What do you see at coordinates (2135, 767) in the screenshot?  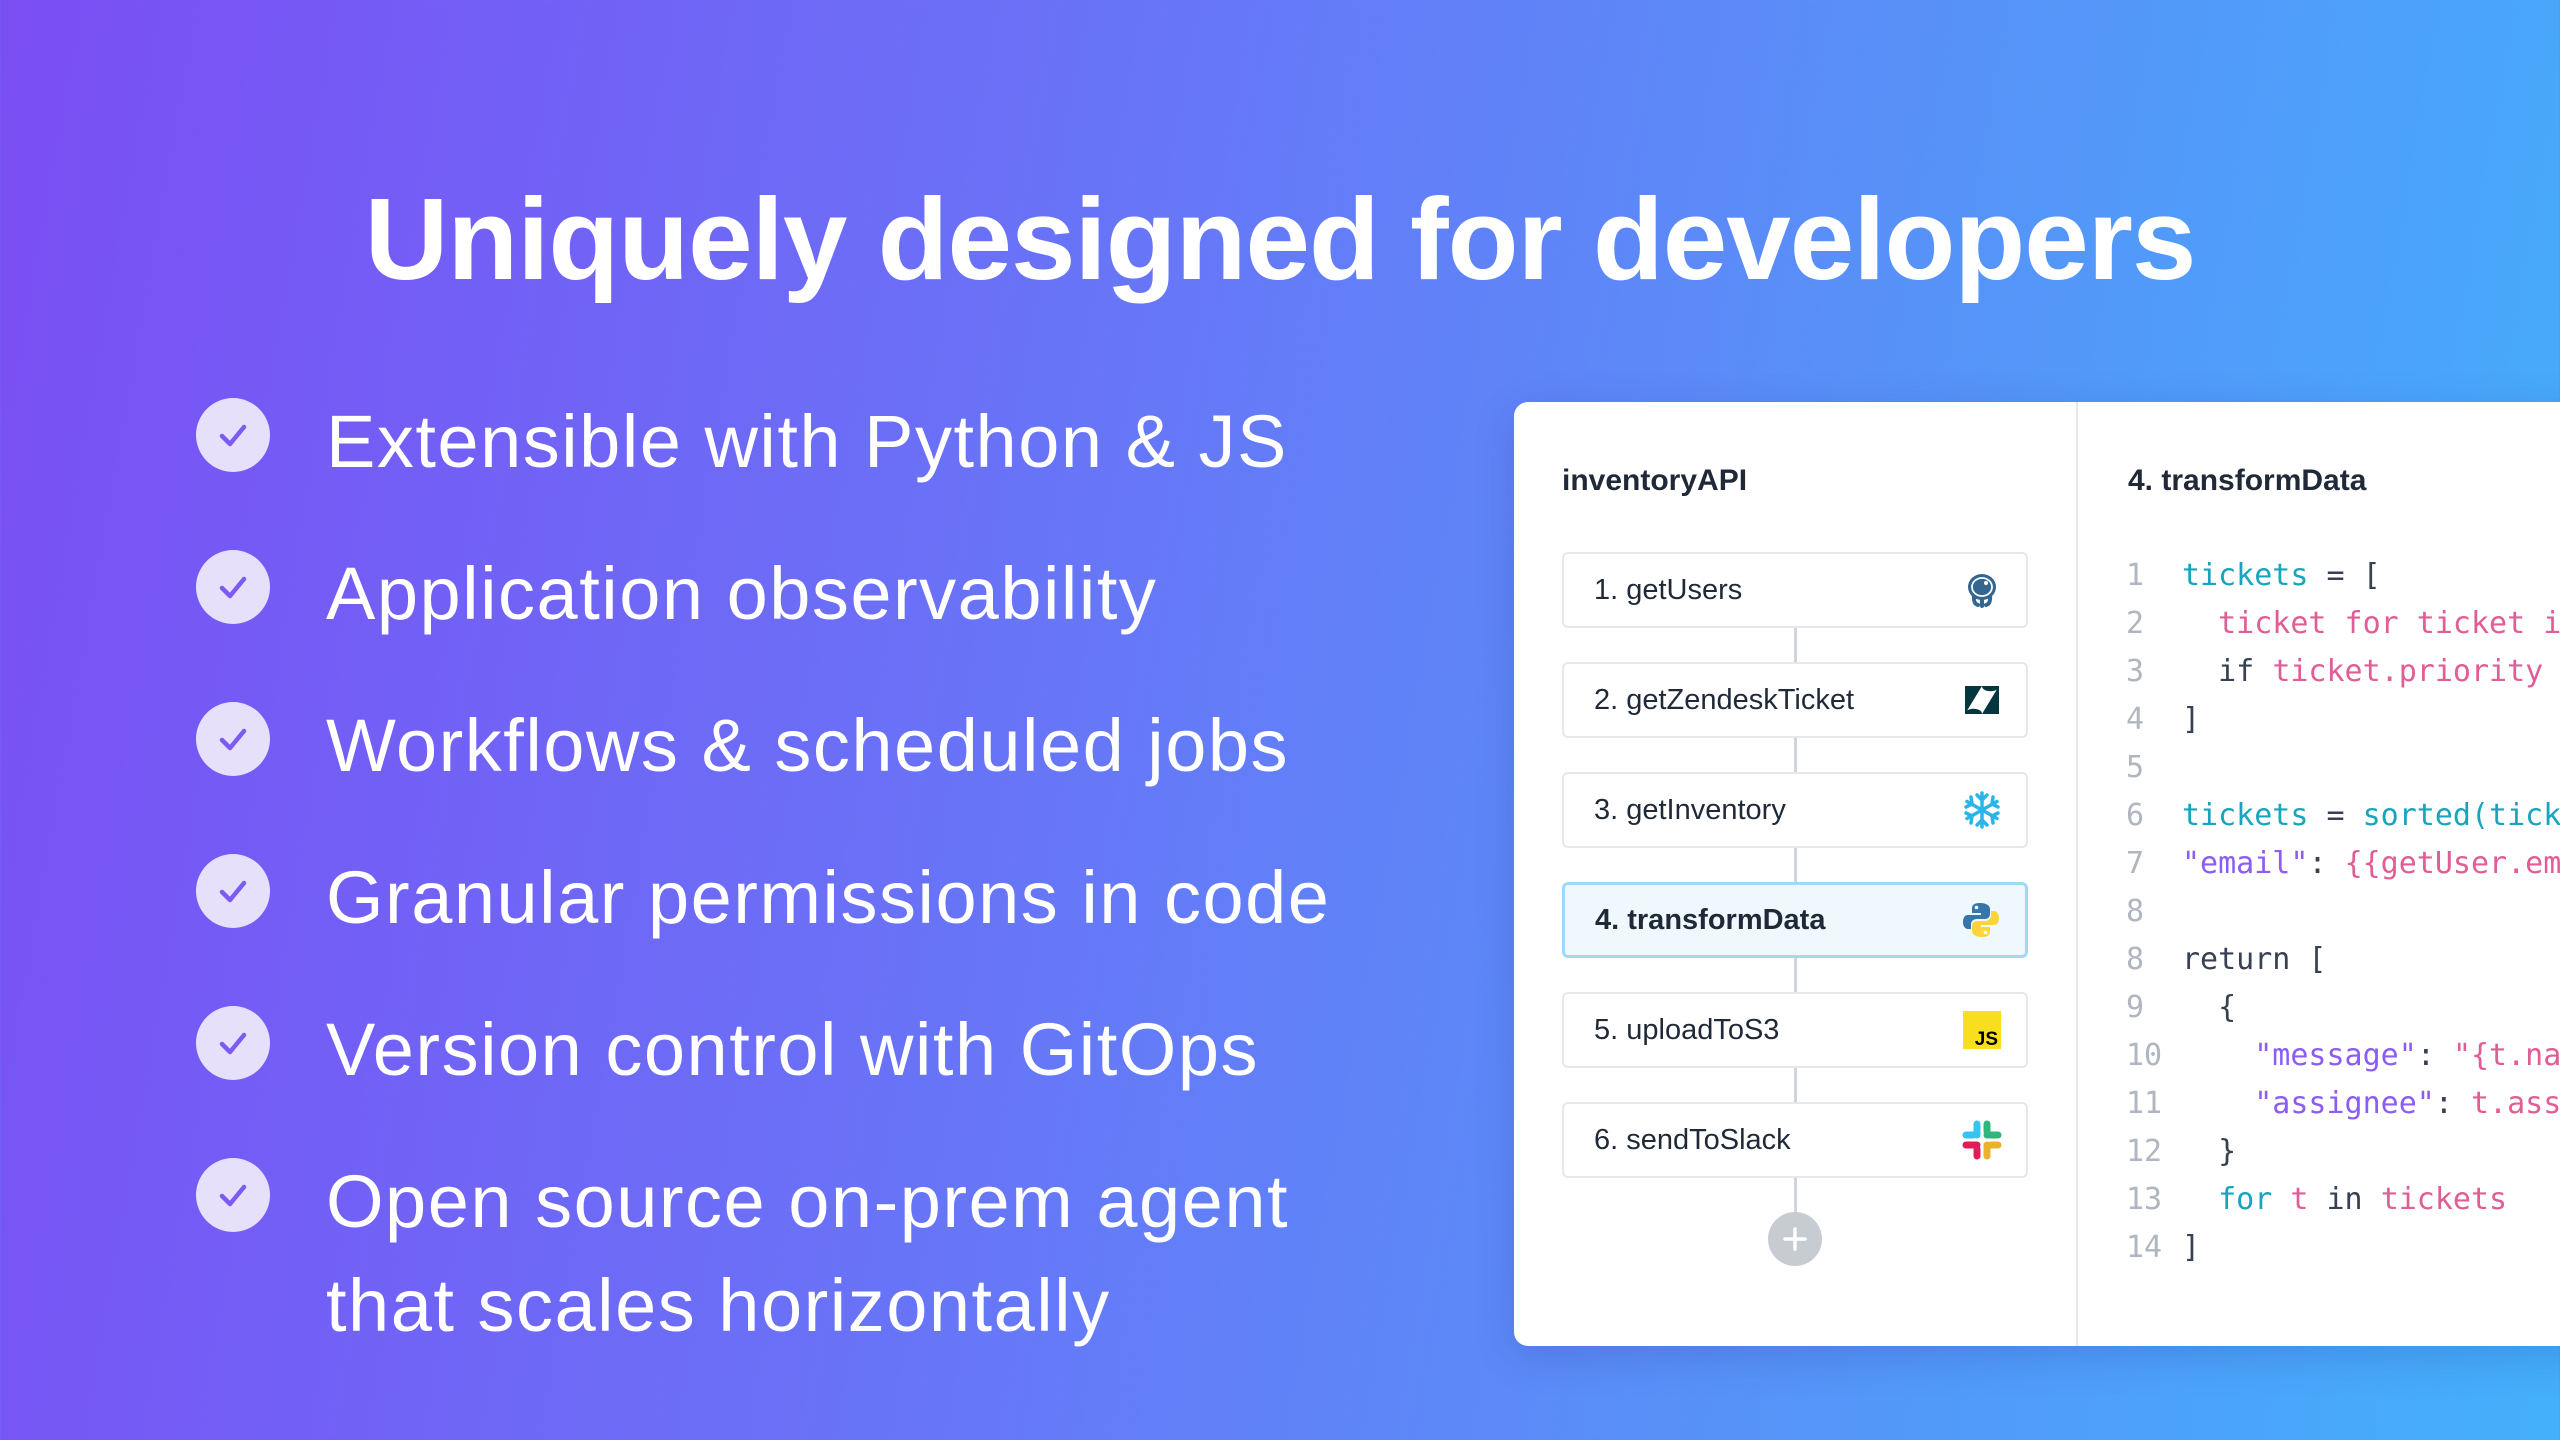 I see `line-number: 5` at bounding box center [2135, 767].